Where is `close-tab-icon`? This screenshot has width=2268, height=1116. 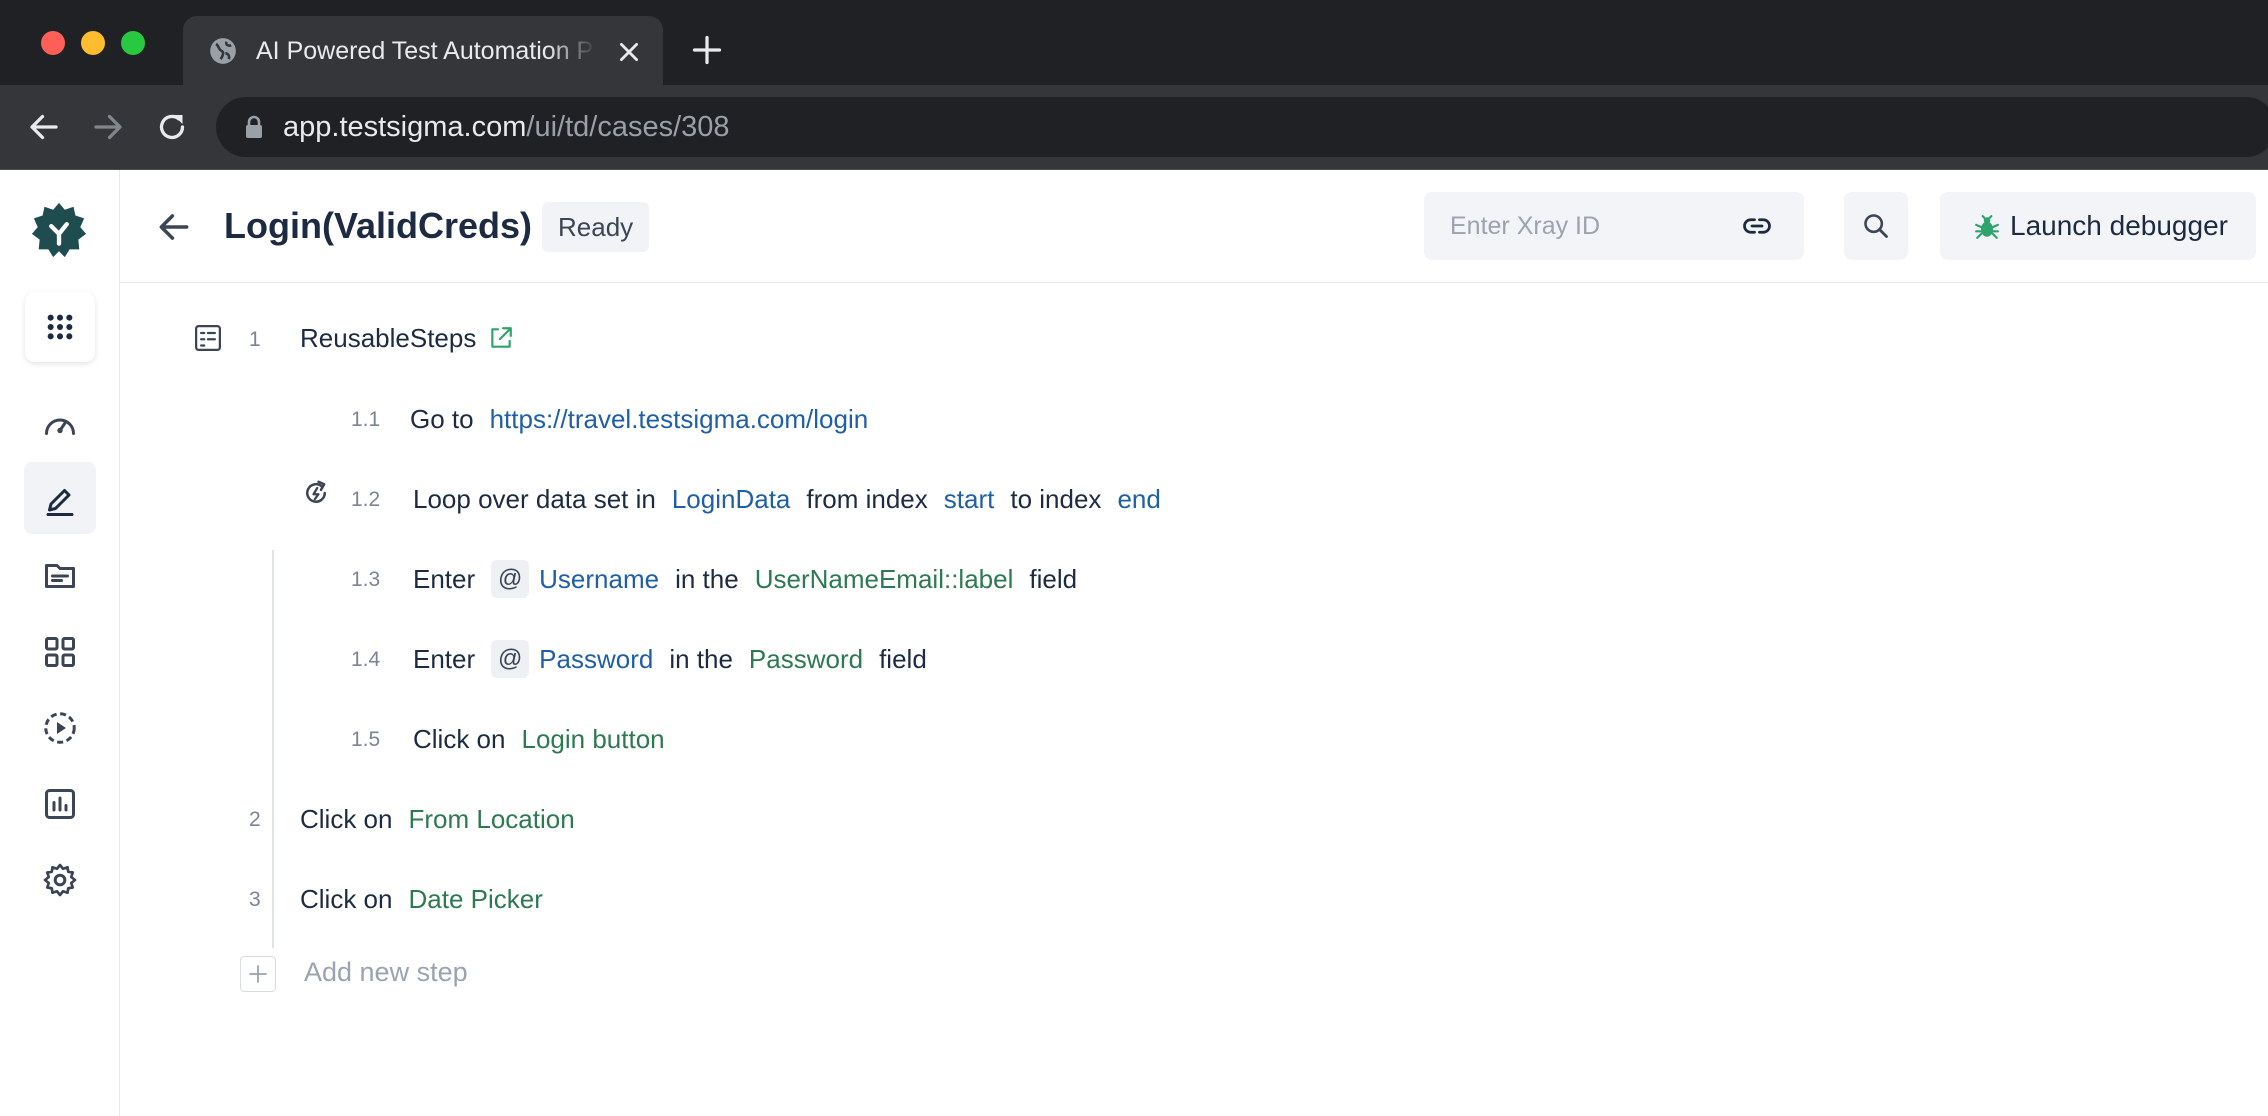
close-tab-icon is located at coordinates (629, 52).